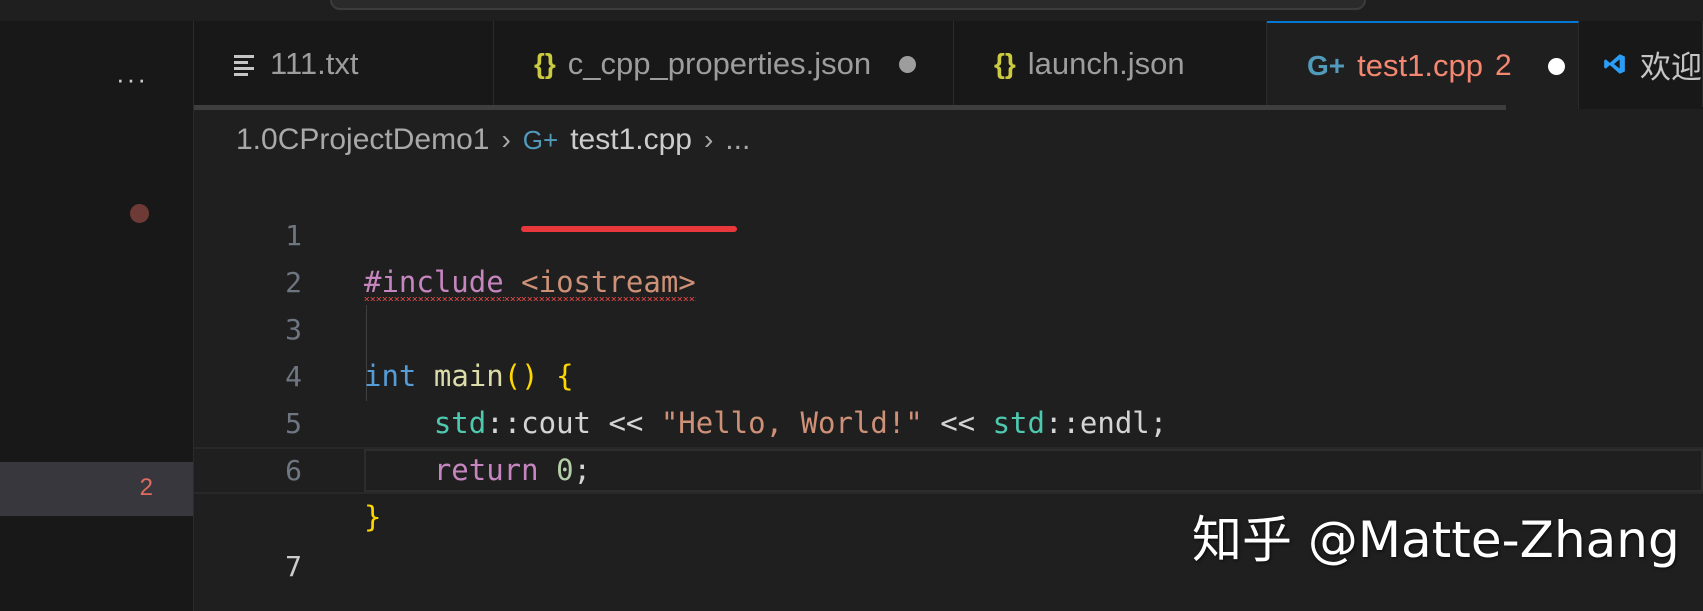 Image resolution: width=1703 pixels, height=611 pixels. What do you see at coordinates (631, 140) in the screenshot?
I see `breadcrumb-file: test1.cpp` at bounding box center [631, 140].